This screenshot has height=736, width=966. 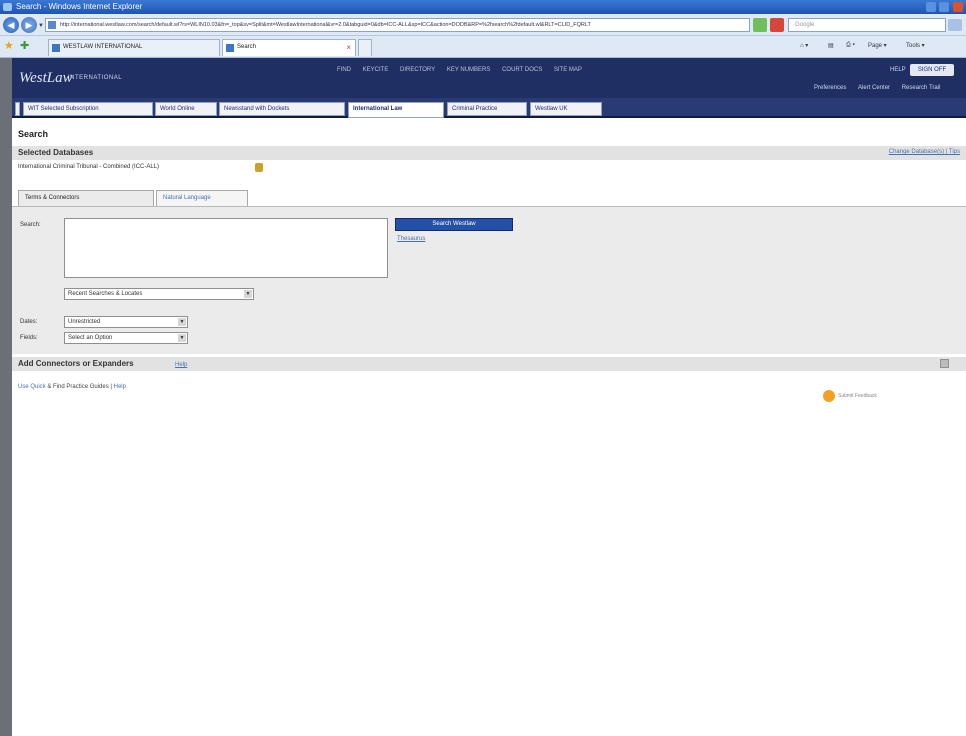 I want to click on tab-criminal-practice: Criminal Practice, so click(x=487, y=109).